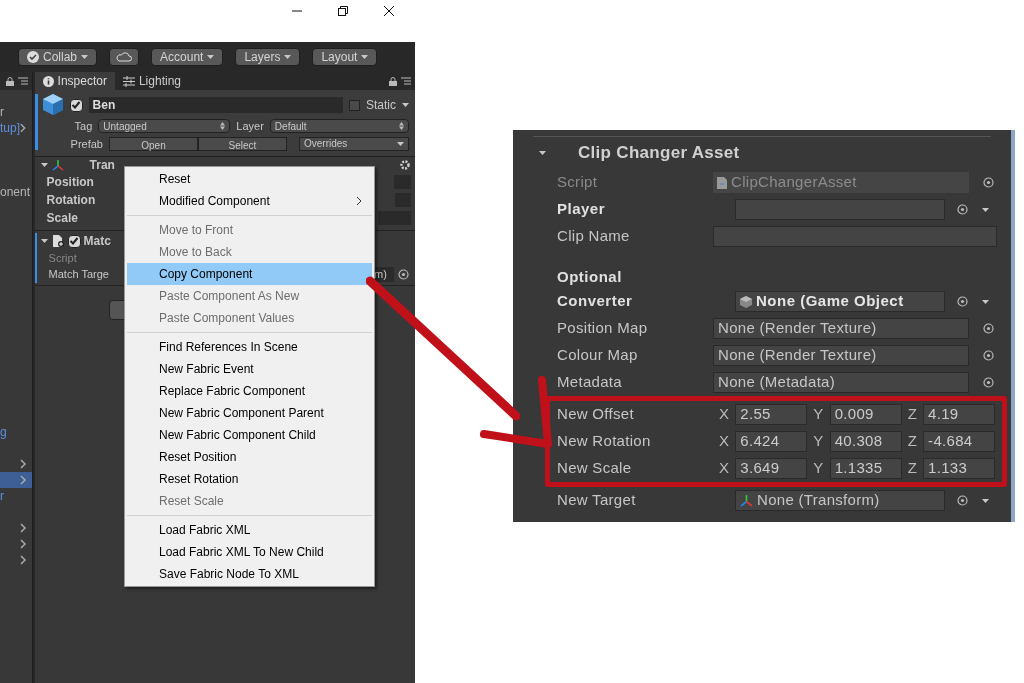  What do you see at coordinates (597, 500) in the screenshot?
I see `field-label: New Target` at bounding box center [597, 500].